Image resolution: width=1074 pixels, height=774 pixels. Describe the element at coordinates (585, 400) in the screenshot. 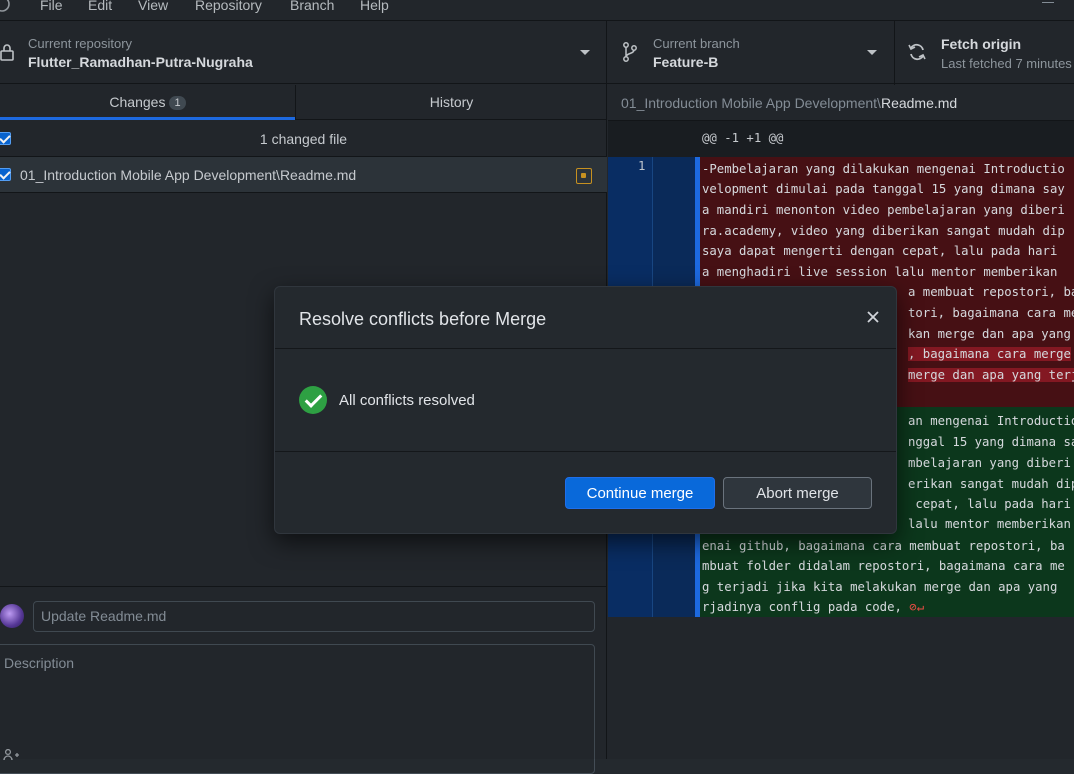

I see `dialog-body: All conflicts resolved` at that location.